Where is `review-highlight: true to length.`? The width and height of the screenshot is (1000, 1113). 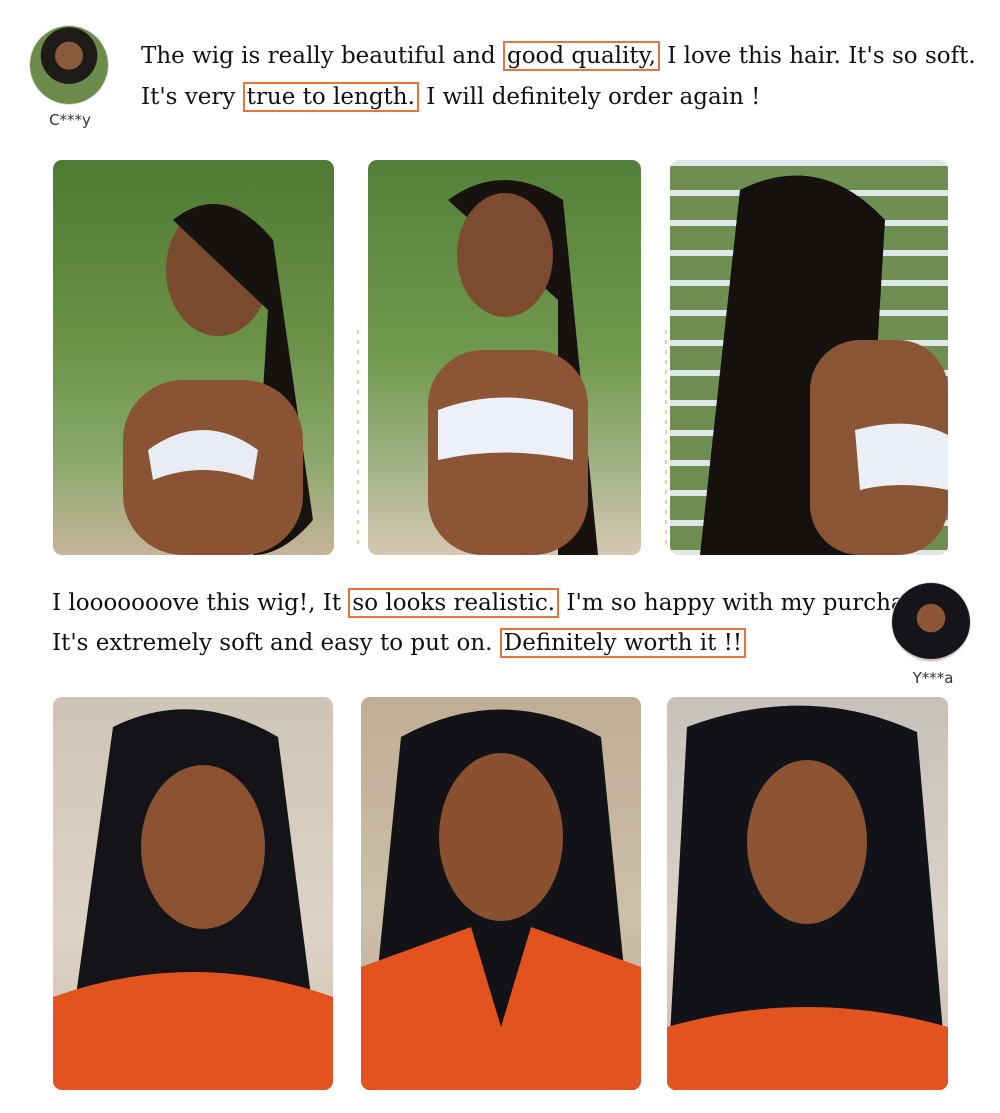 review-highlight: true to length. is located at coordinates (330, 97).